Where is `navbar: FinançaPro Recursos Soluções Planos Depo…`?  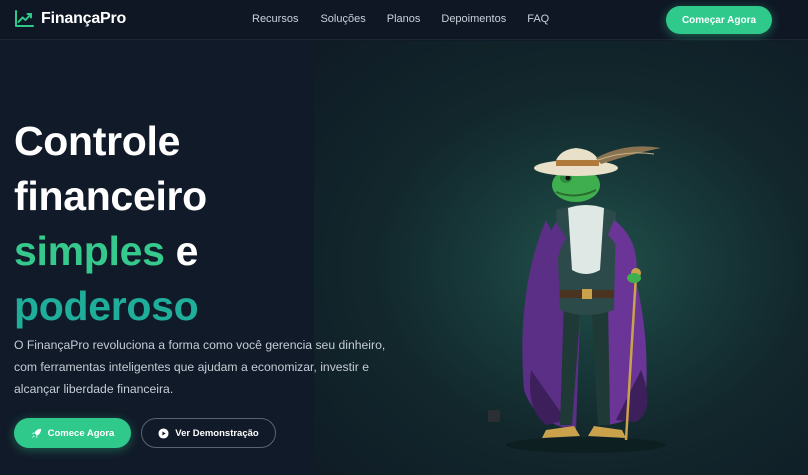 navbar: FinançaPro Recursos Soluções Planos Depo… is located at coordinates (404, 20).